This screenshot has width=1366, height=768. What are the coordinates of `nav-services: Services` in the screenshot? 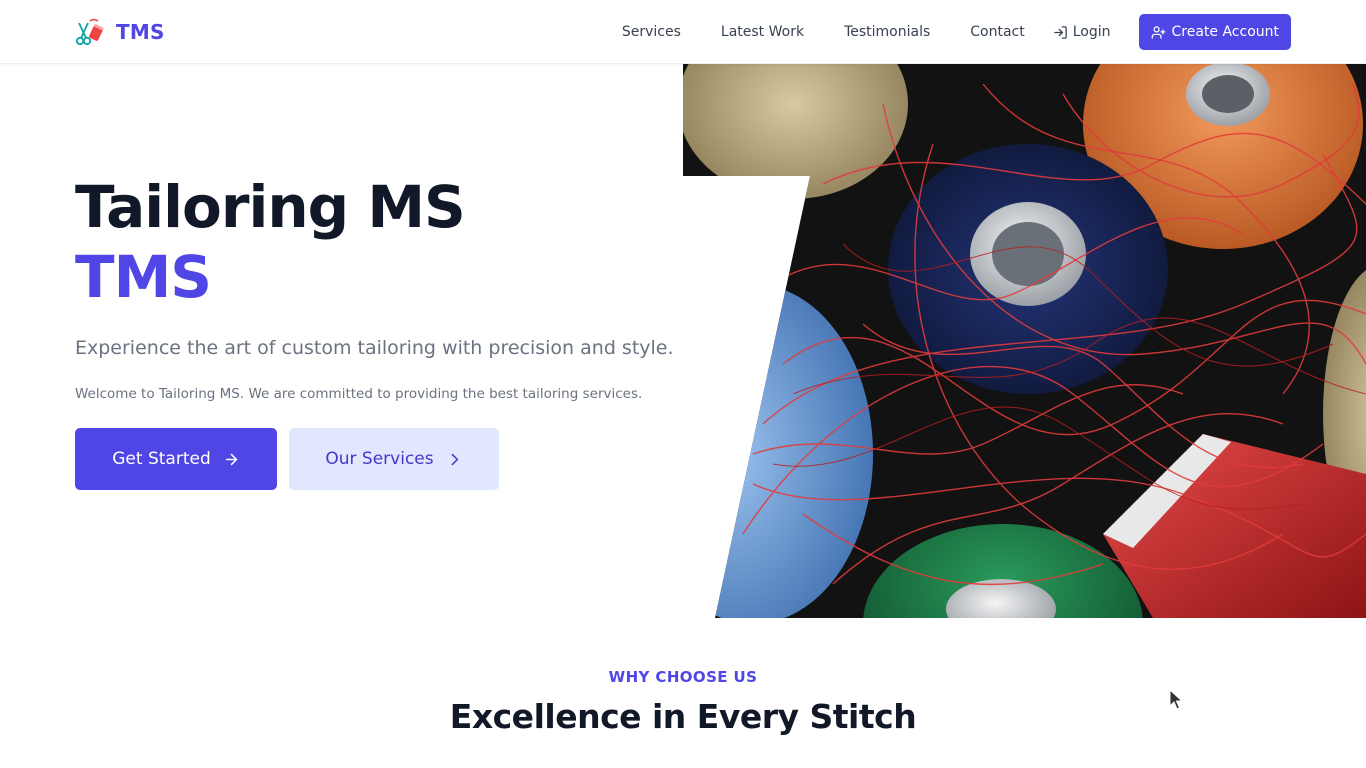 It's located at (651, 32).